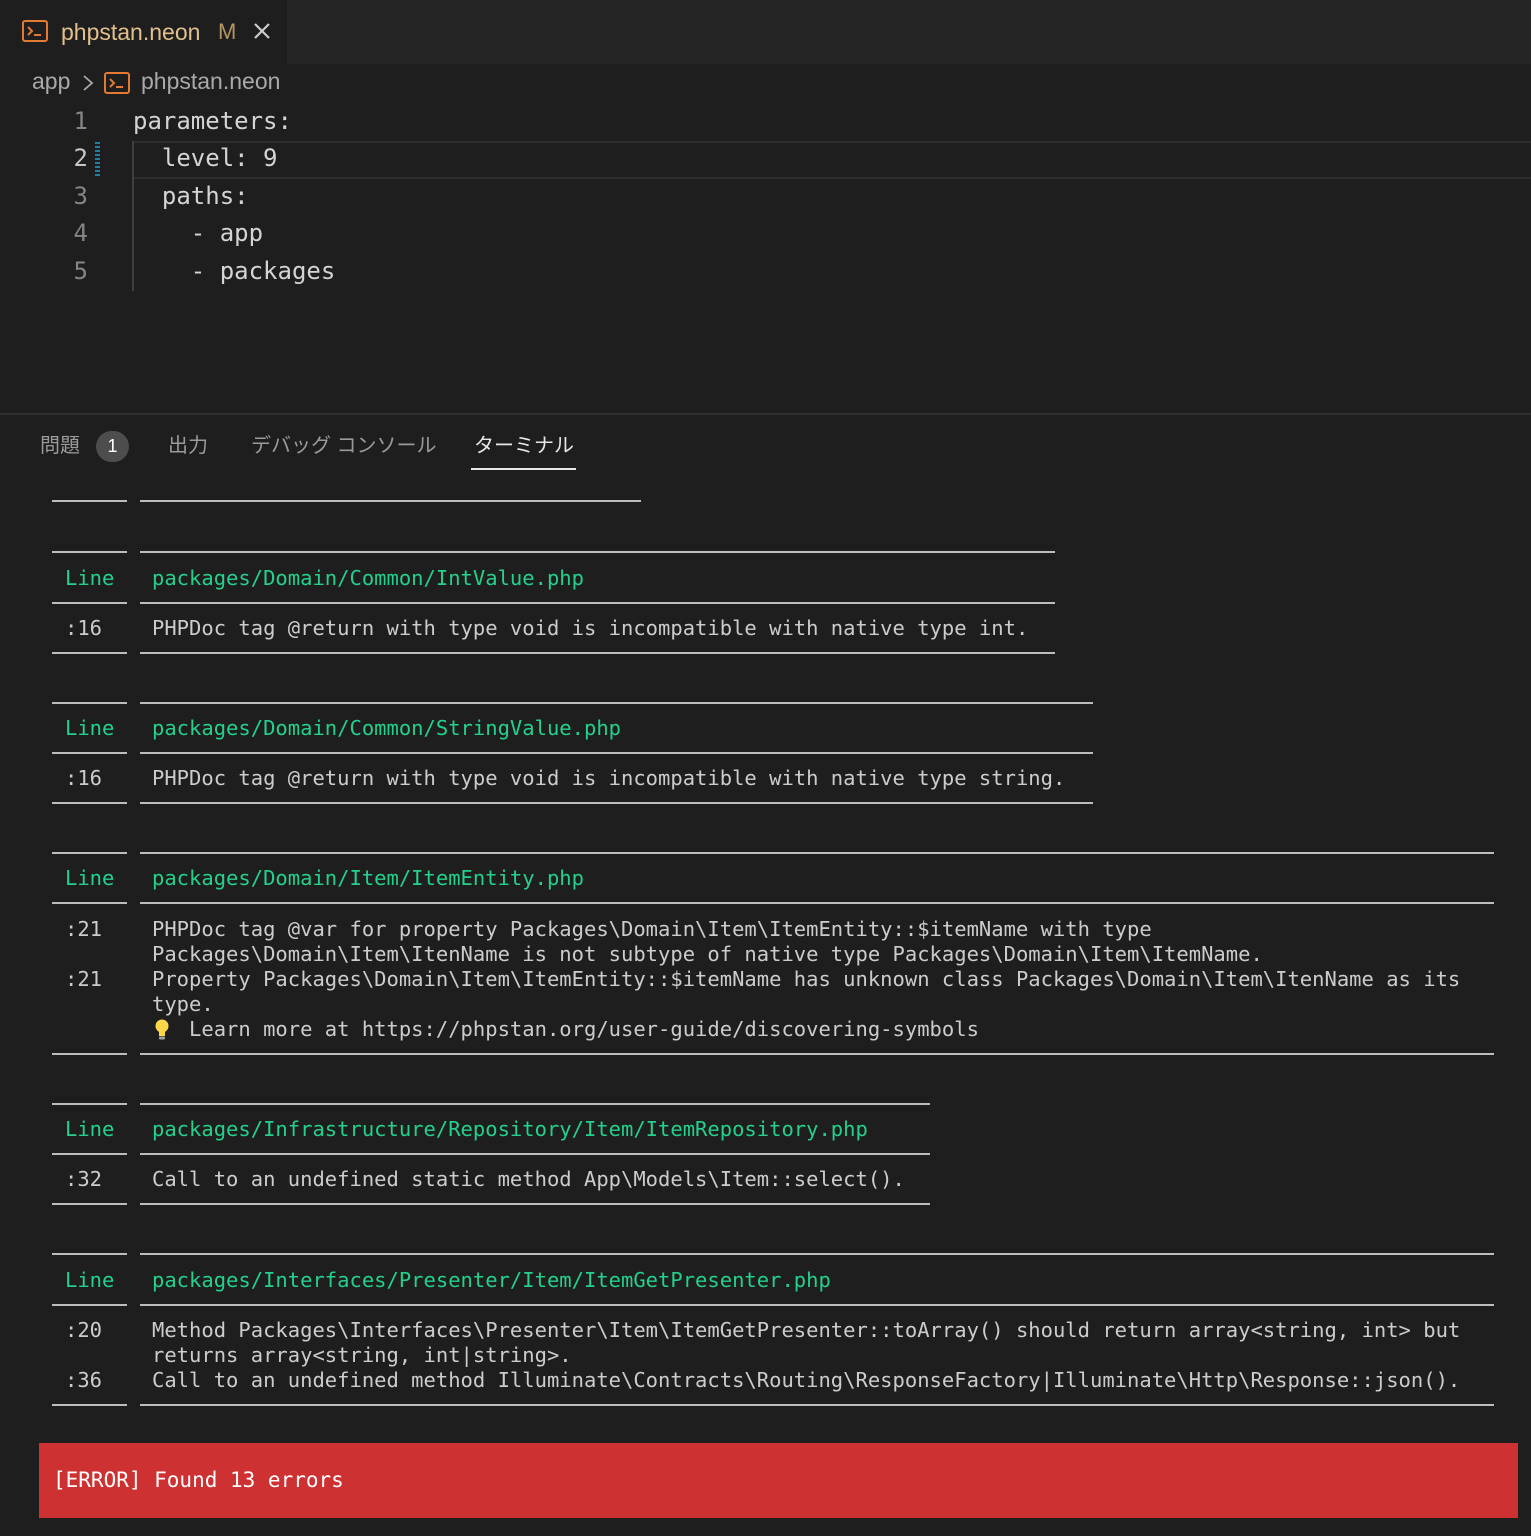  What do you see at coordinates (84, 1330) in the screenshot?
I see `error-line-number: :20` at bounding box center [84, 1330].